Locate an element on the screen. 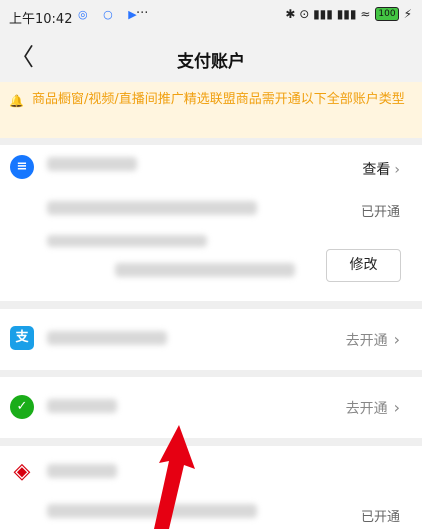 The width and height of the screenshot is (422, 531). douyin-pay-icon: ≡ is located at coordinates (22, 167).